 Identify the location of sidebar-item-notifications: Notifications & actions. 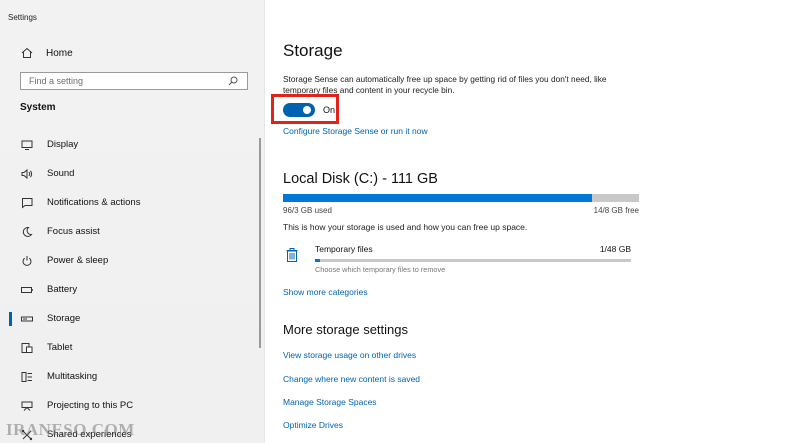
(132, 202).